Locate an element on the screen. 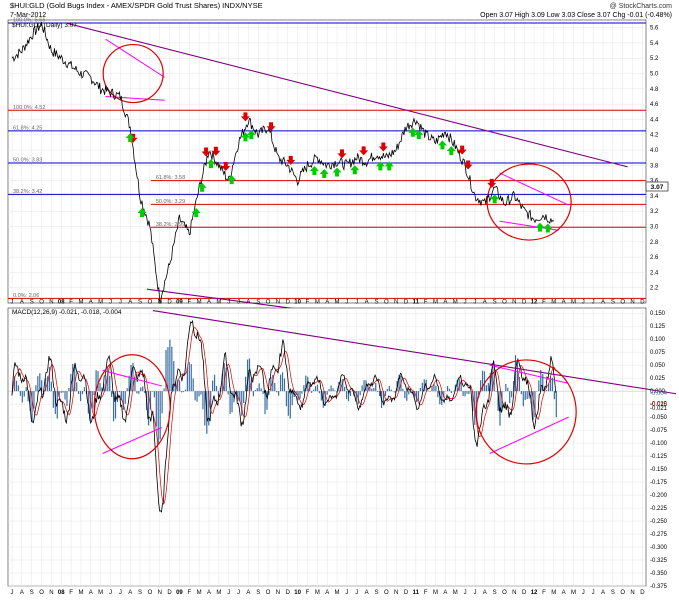 The width and height of the screenshot is (679, 600). price-tick-label: 2.4 is located at coordinates (654, 273).